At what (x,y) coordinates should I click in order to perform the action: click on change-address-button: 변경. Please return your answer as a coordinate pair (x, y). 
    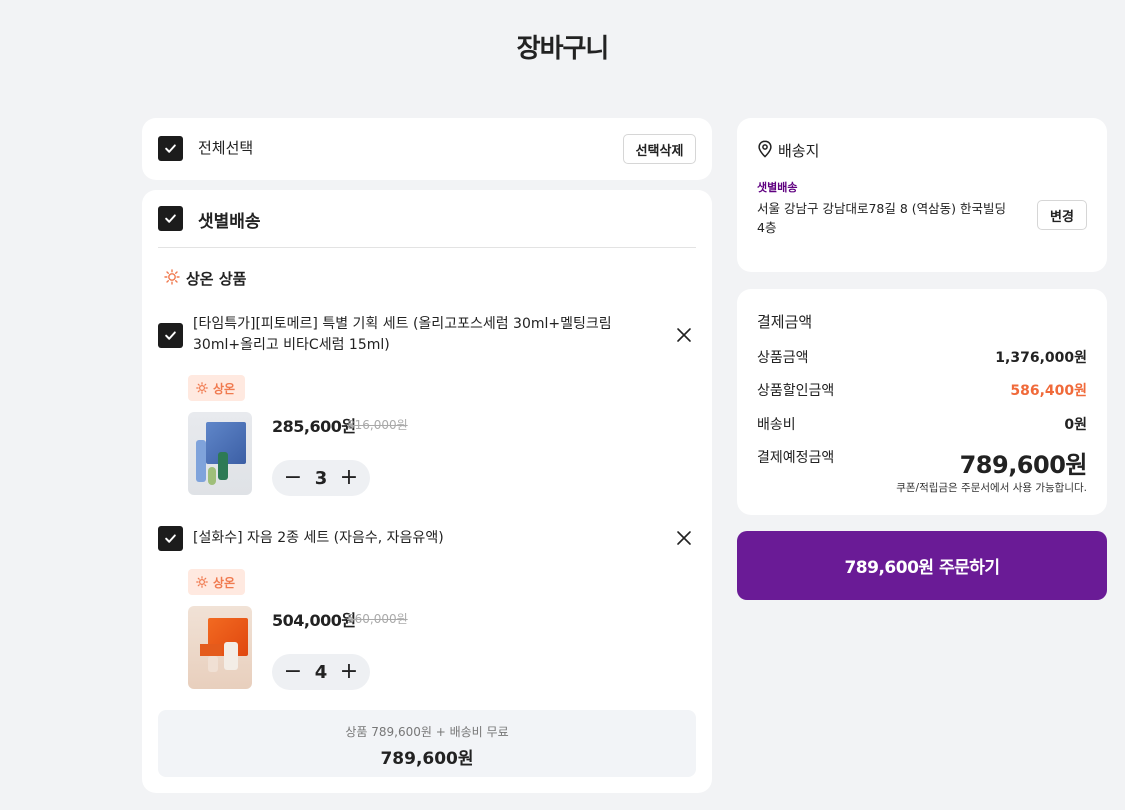
    Looking at the image, I should click on (1062, 215).